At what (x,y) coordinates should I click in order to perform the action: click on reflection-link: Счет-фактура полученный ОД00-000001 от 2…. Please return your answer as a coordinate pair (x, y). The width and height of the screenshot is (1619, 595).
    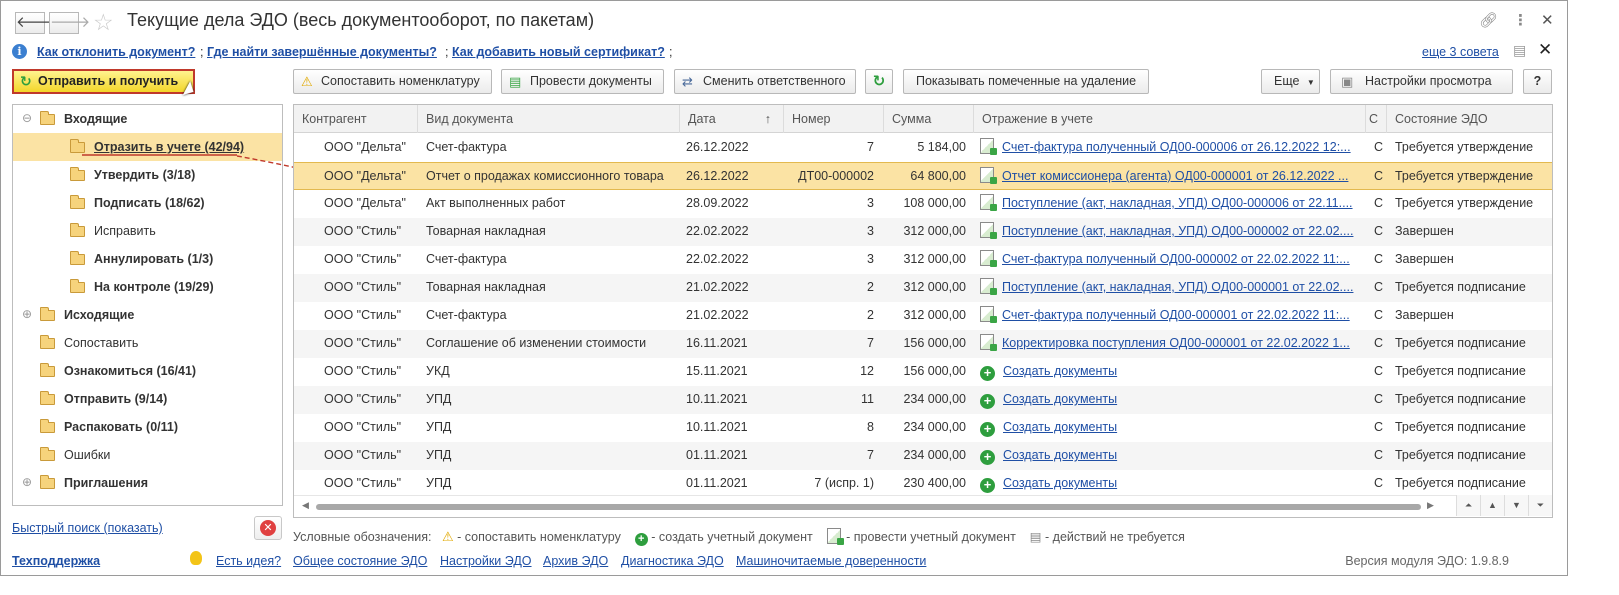
    Looking at the image, I should click on (1176, 315).